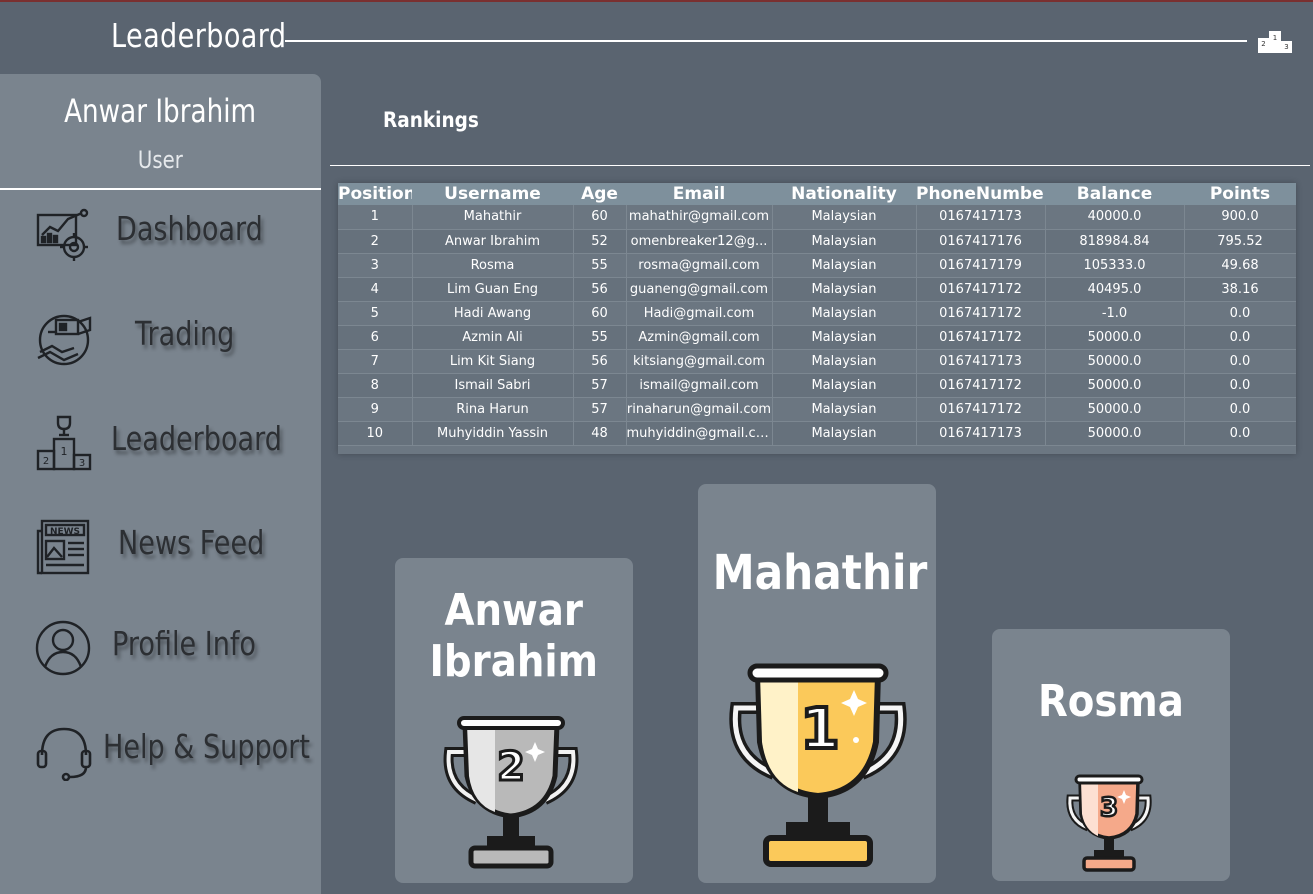 This screenshot has height=894, width=1313. I want to click on table-cell: kitsiang@gmail.com, so click(699, 361).